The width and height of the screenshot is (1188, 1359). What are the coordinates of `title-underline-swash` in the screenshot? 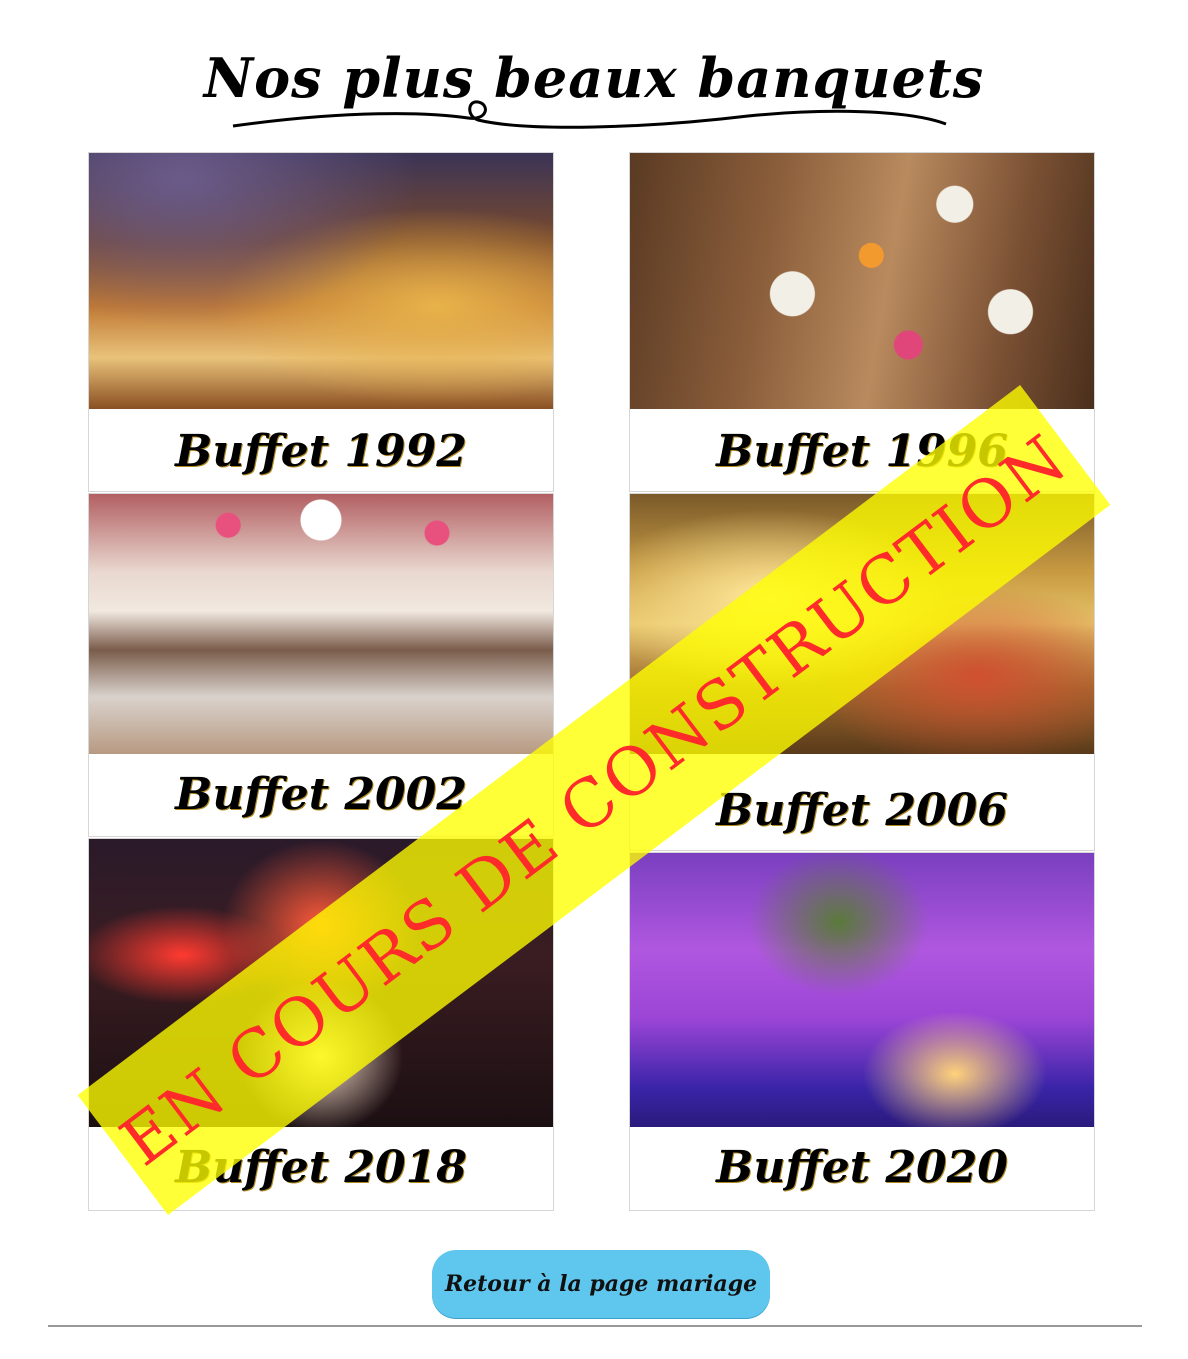 It's located at (589, 114).